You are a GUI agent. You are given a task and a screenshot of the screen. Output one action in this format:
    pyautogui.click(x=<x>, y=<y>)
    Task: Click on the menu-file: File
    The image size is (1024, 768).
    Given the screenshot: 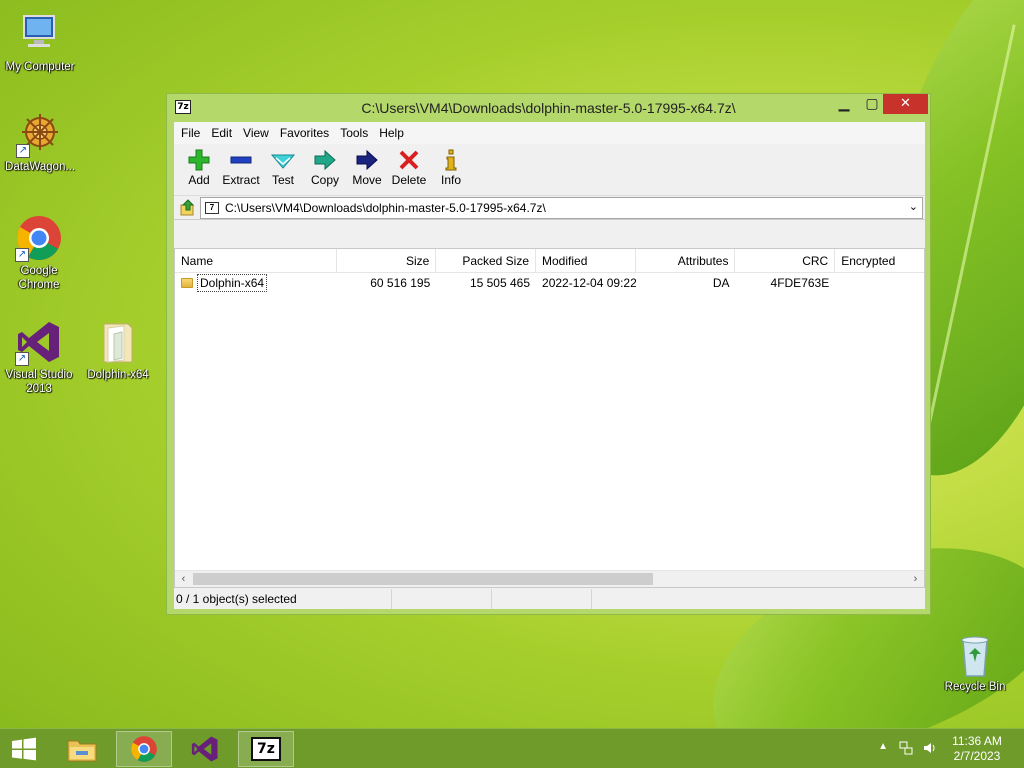 What is the action you would take?
    pyautogui.click(x=190, y=133)
    